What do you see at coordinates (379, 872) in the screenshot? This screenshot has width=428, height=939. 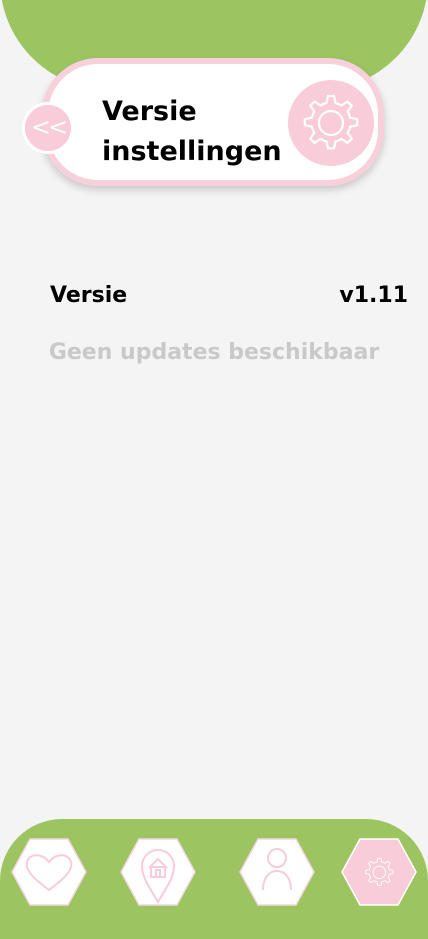 I see `nav-settings-button` at bounding box center [379, 872].